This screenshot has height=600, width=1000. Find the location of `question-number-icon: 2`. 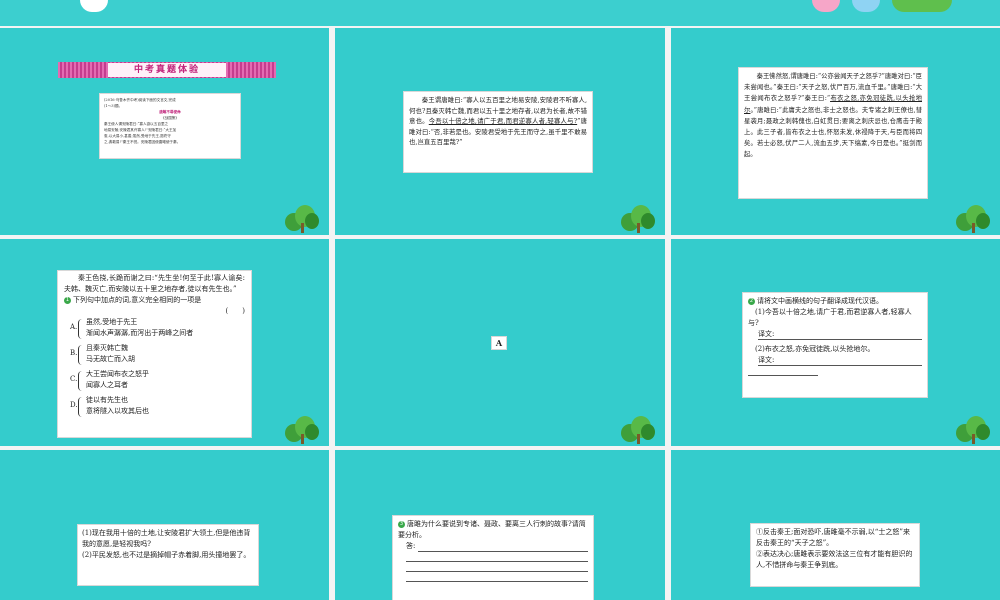

question-number-icon: 2 is located at coordinates (751, 301).